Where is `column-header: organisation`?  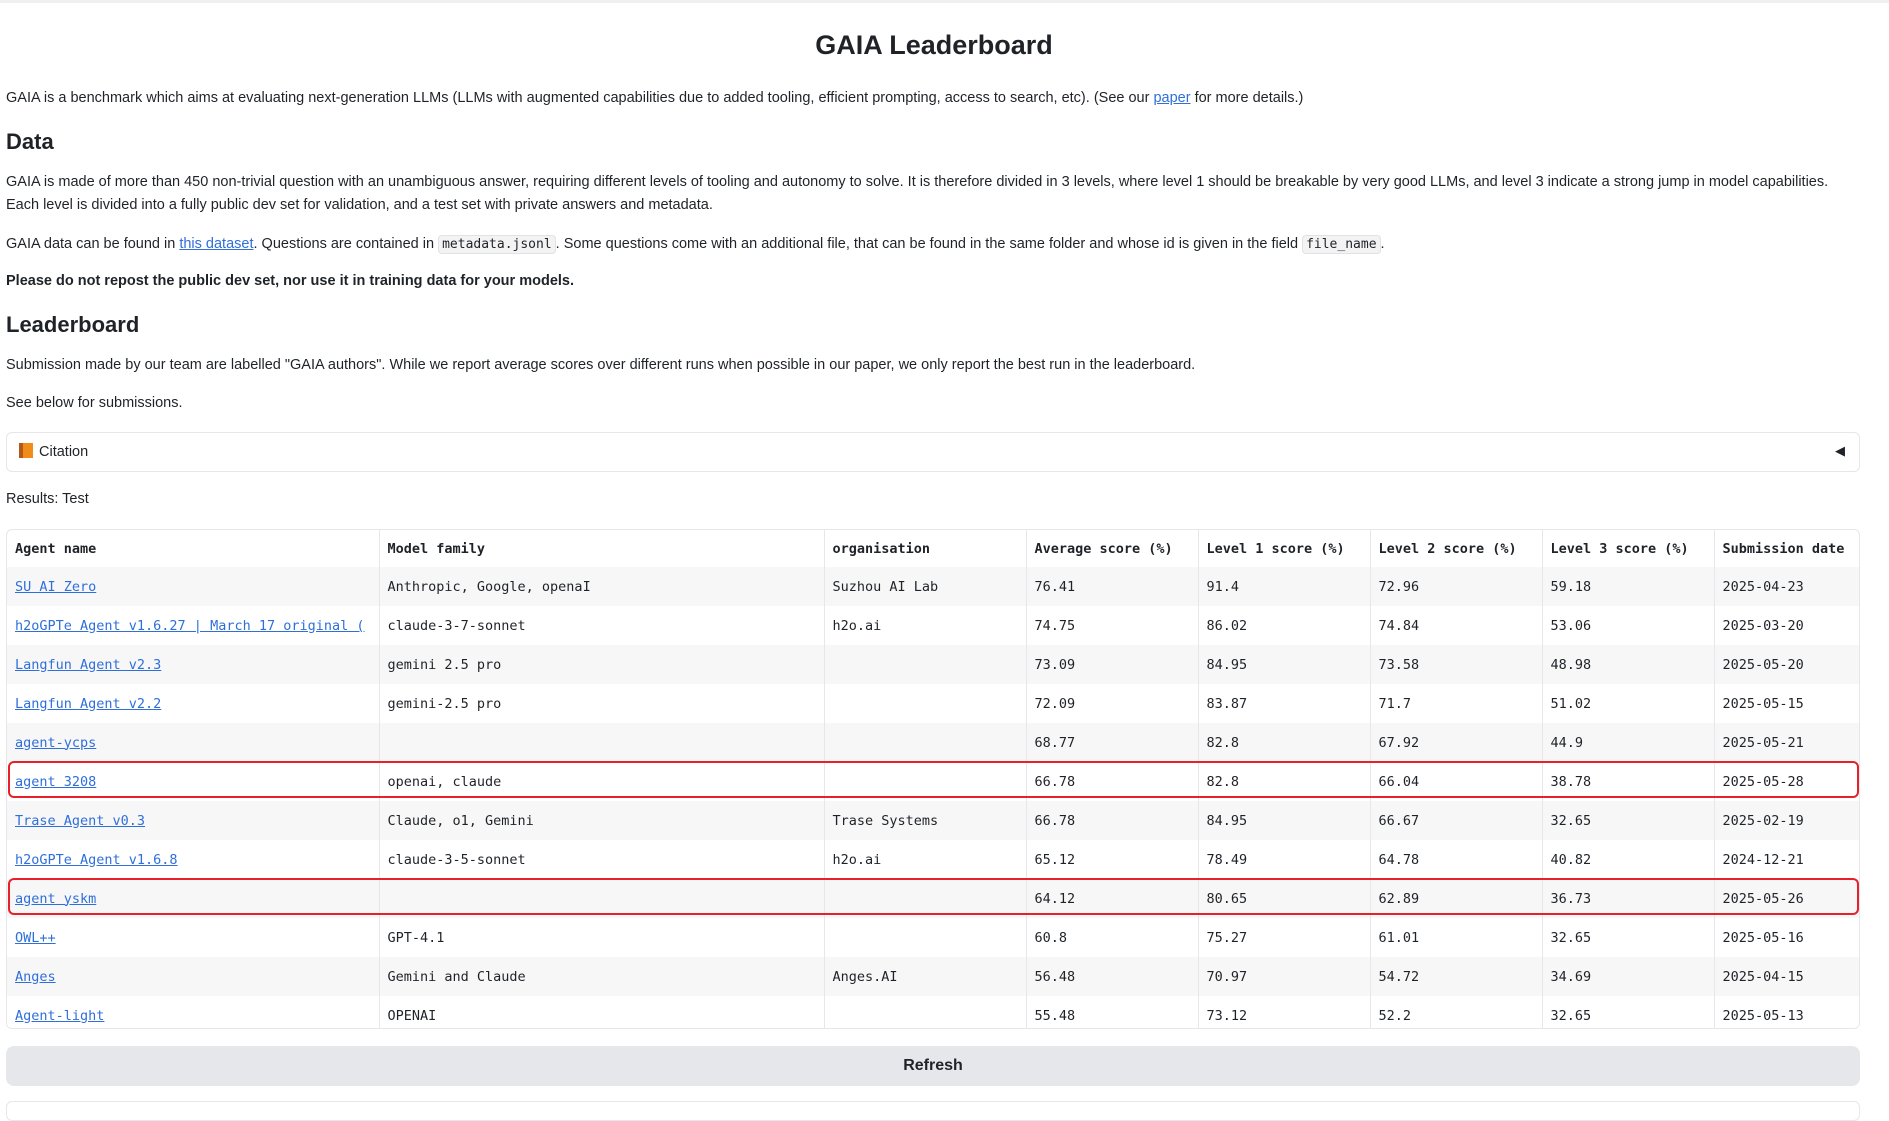
column-header: organisation is located at coordinates (925, 548).